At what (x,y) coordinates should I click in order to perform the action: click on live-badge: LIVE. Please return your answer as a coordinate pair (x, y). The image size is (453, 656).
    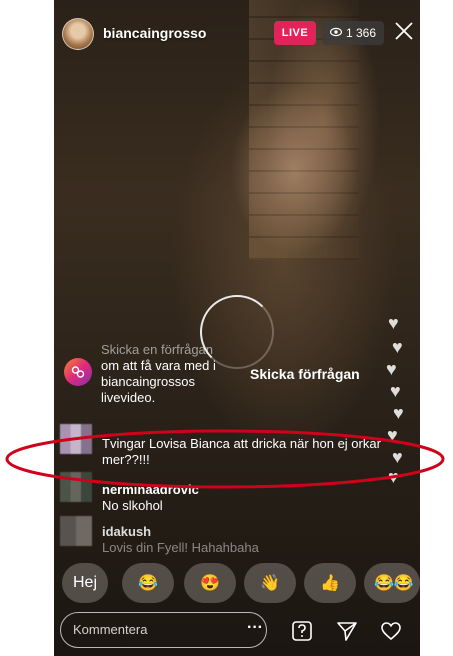
    Looking at the image, I should click on (295, 33).